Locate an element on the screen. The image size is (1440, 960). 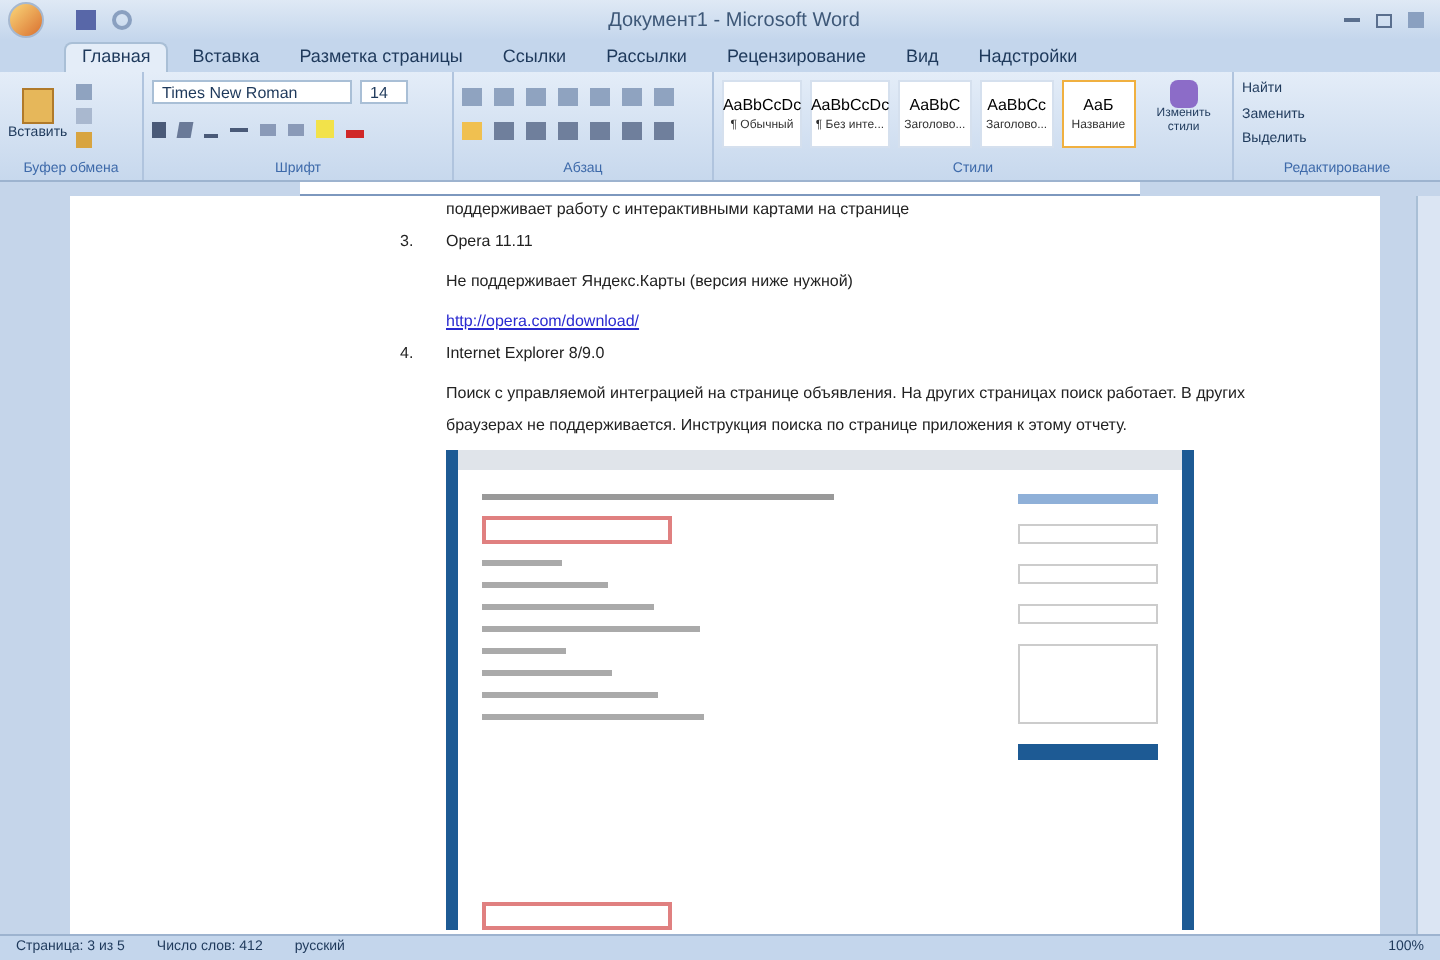
vertical-scrollbar is located at coordinates (1428, 565).